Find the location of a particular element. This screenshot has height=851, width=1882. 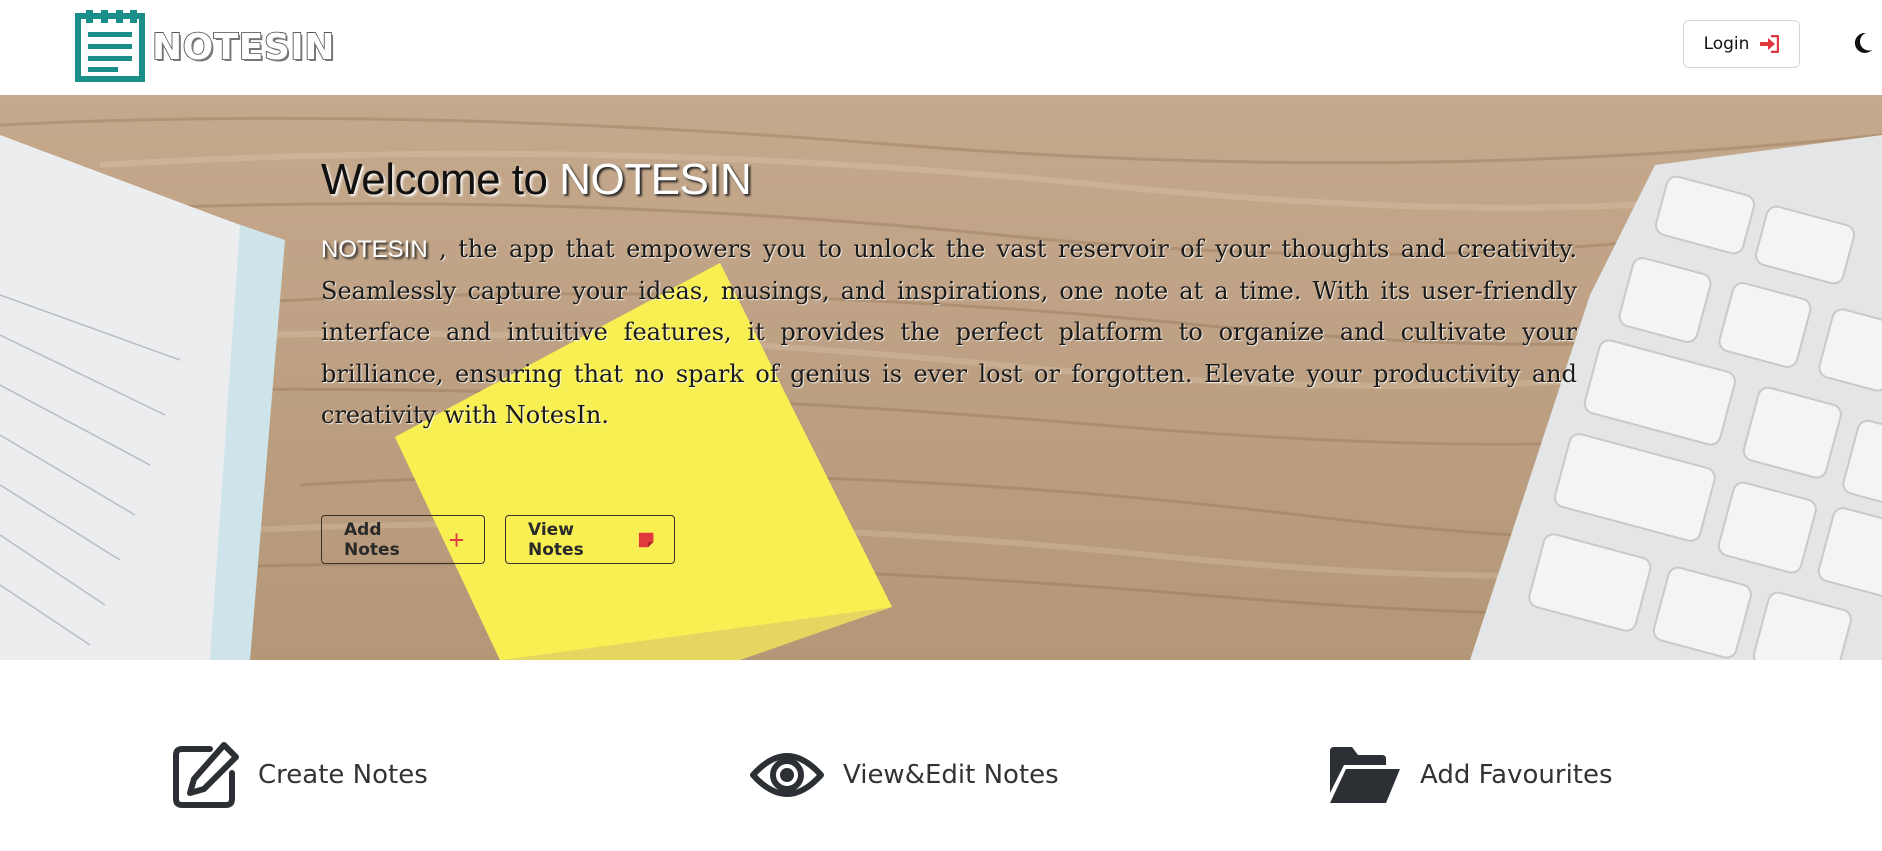

brand-name: NOTESIN is located at coordinates (243, 47).